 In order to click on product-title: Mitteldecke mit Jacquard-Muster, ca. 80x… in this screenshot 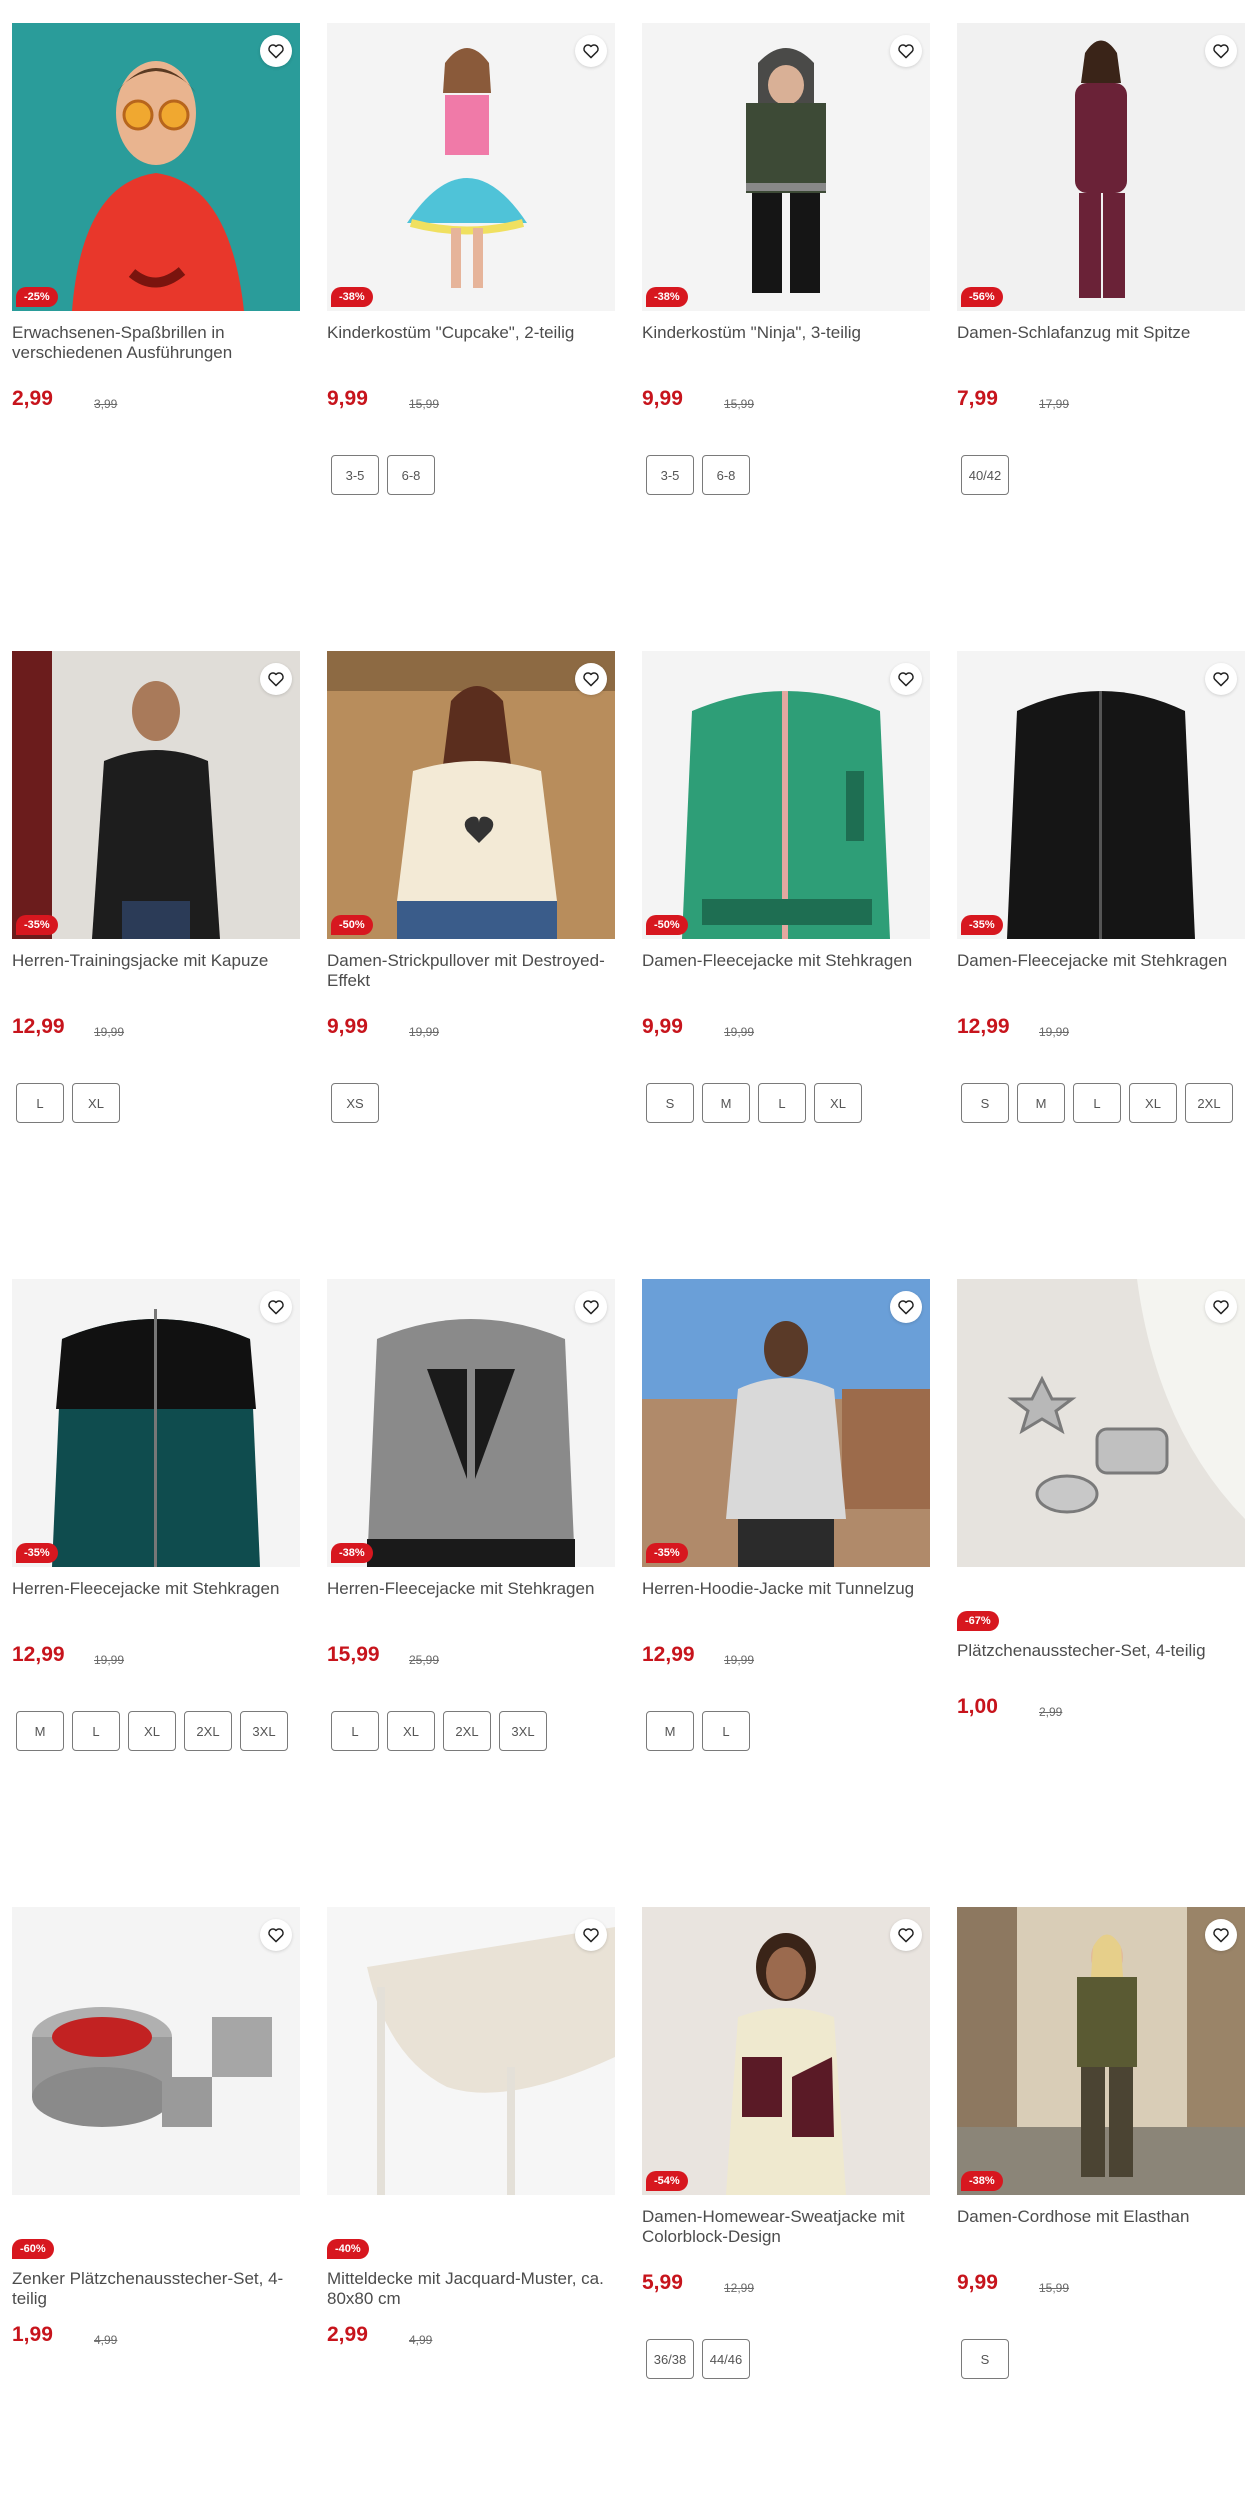, I will do `click(471, 2289)`.